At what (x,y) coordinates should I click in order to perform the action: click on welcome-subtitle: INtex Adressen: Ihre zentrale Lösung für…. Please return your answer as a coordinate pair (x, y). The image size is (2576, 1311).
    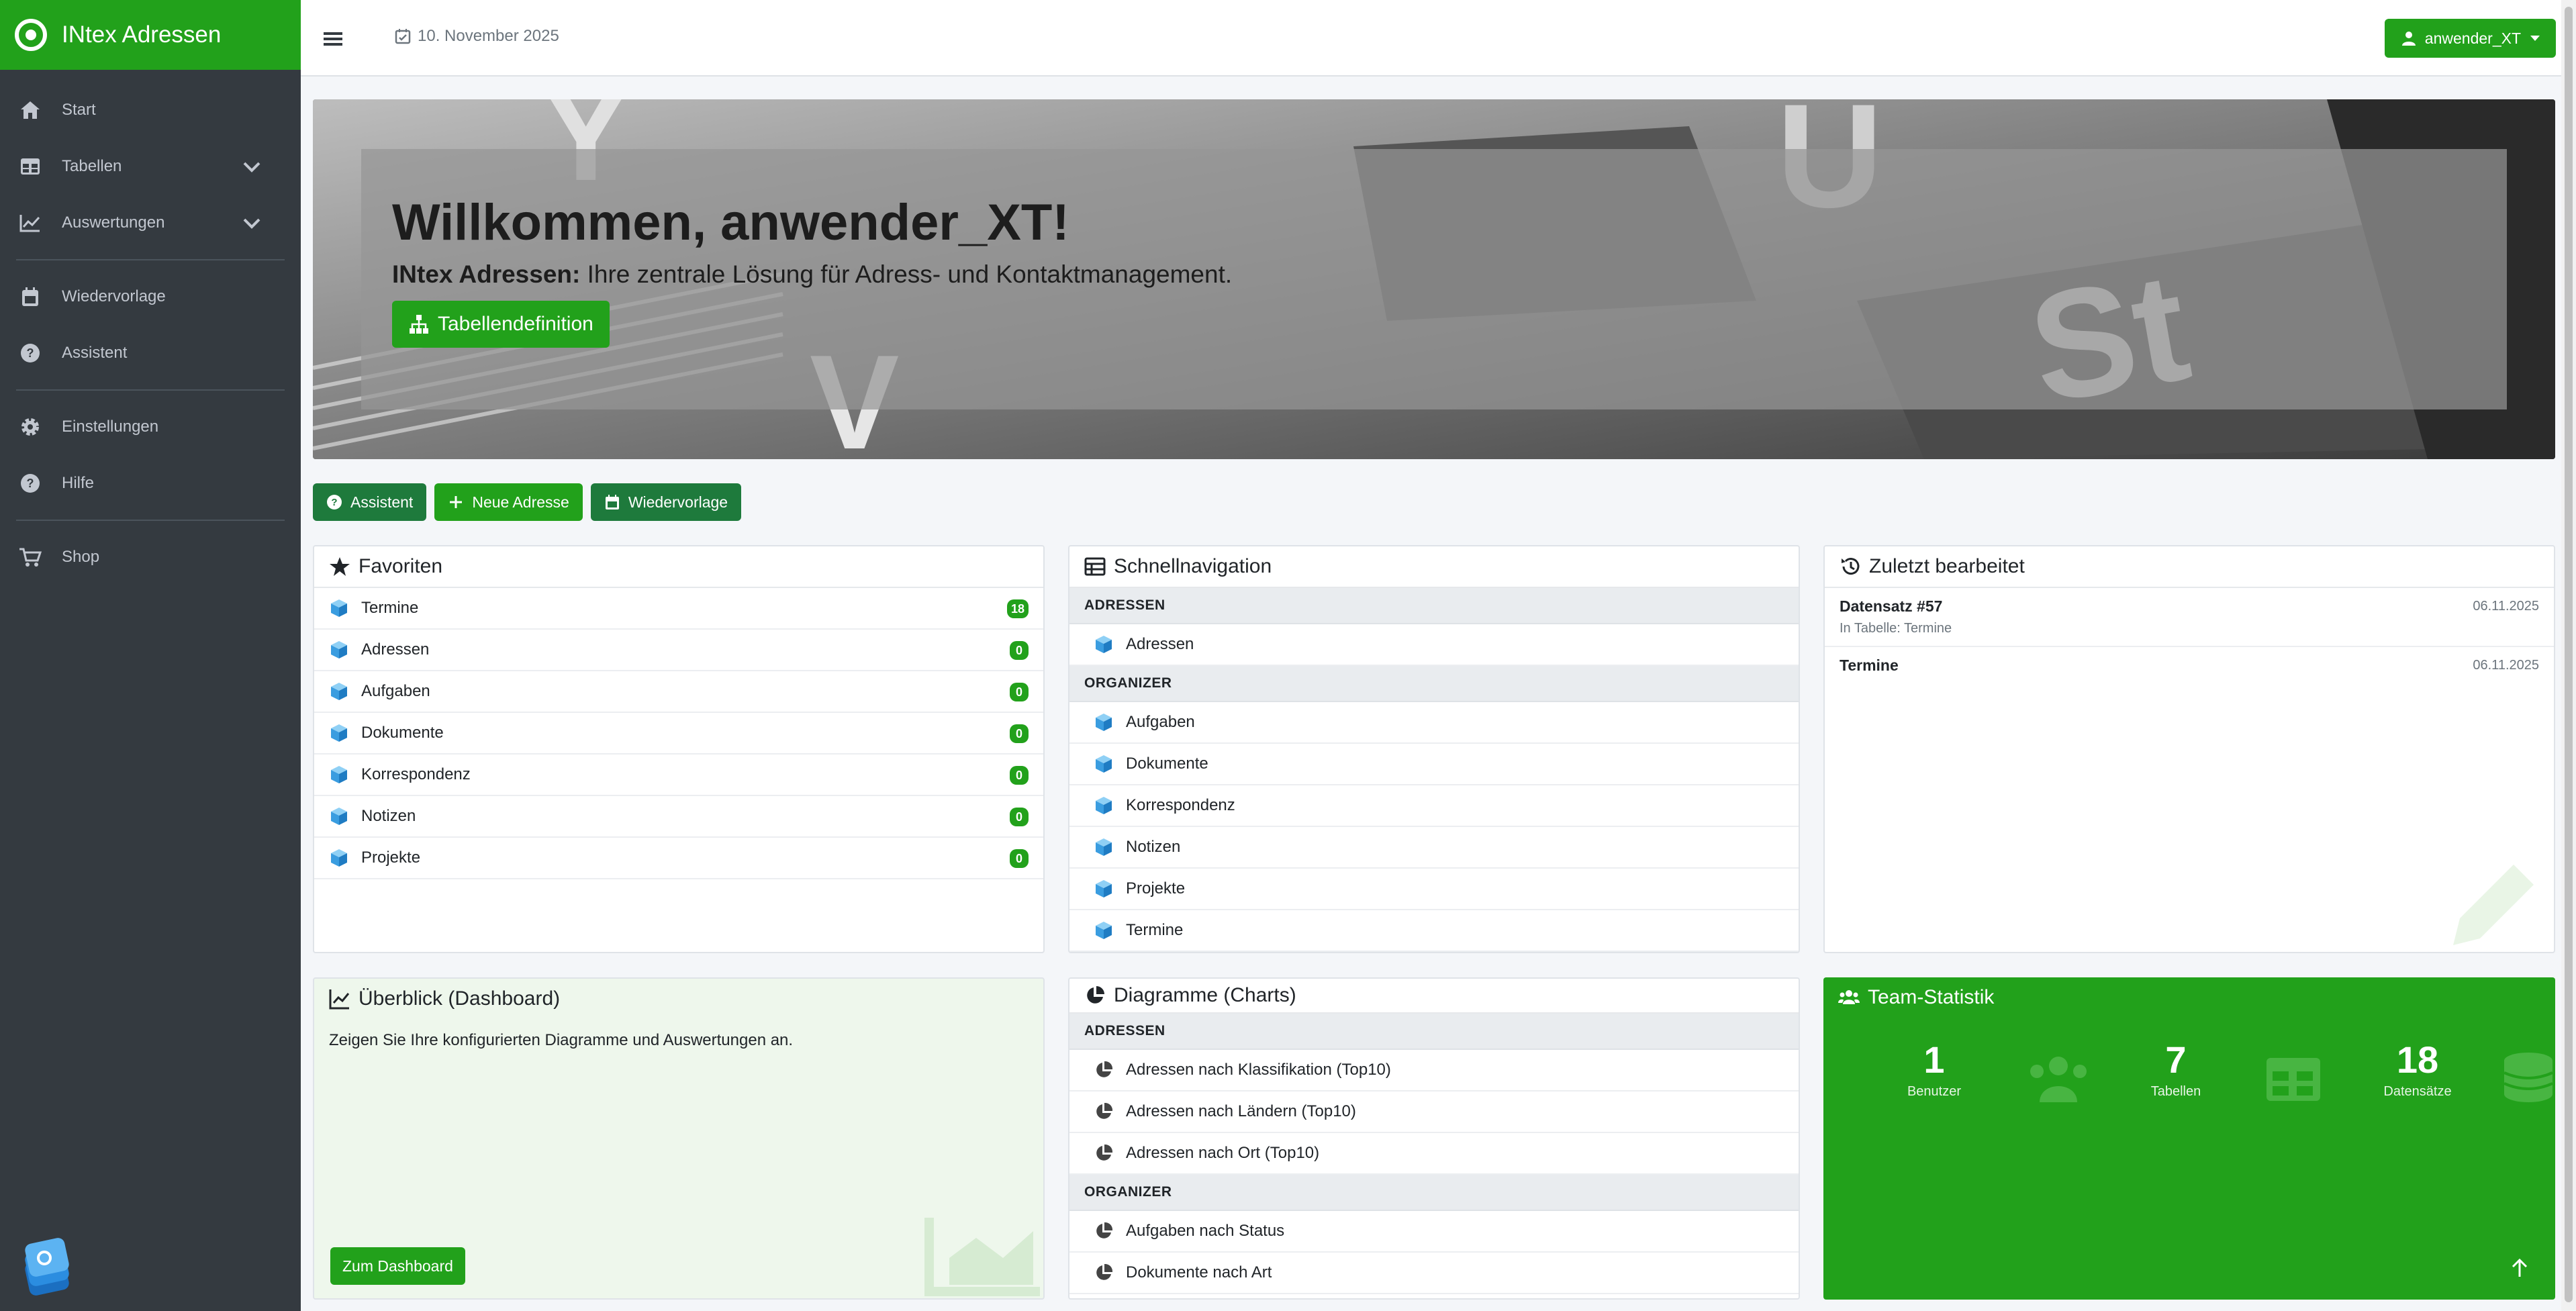
    Looking at the image, I should click on (1434, 274).